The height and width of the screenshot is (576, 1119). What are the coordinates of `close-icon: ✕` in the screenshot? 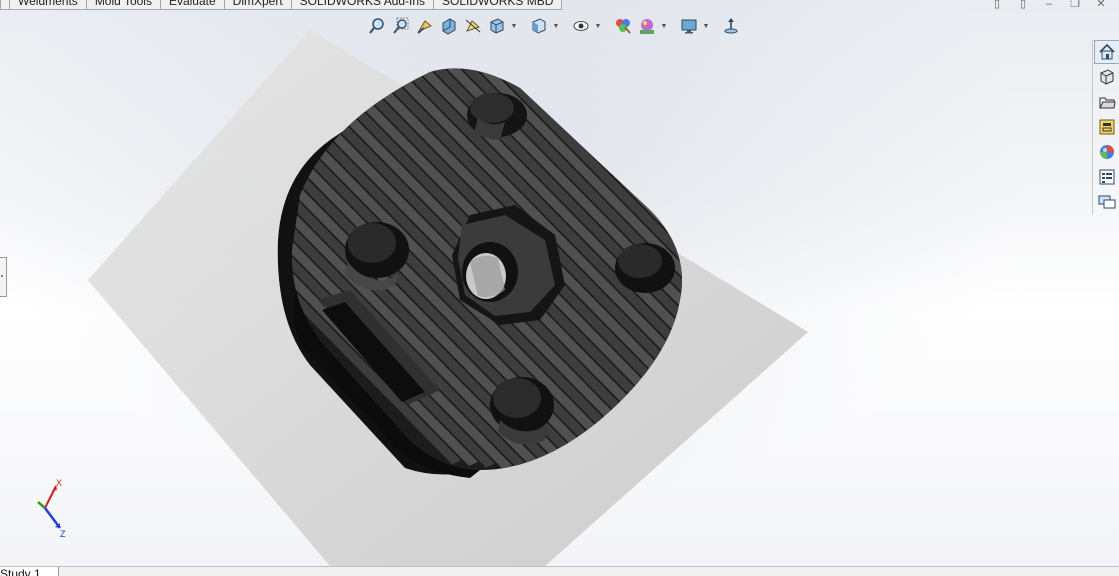 It's located at (1101, 6).